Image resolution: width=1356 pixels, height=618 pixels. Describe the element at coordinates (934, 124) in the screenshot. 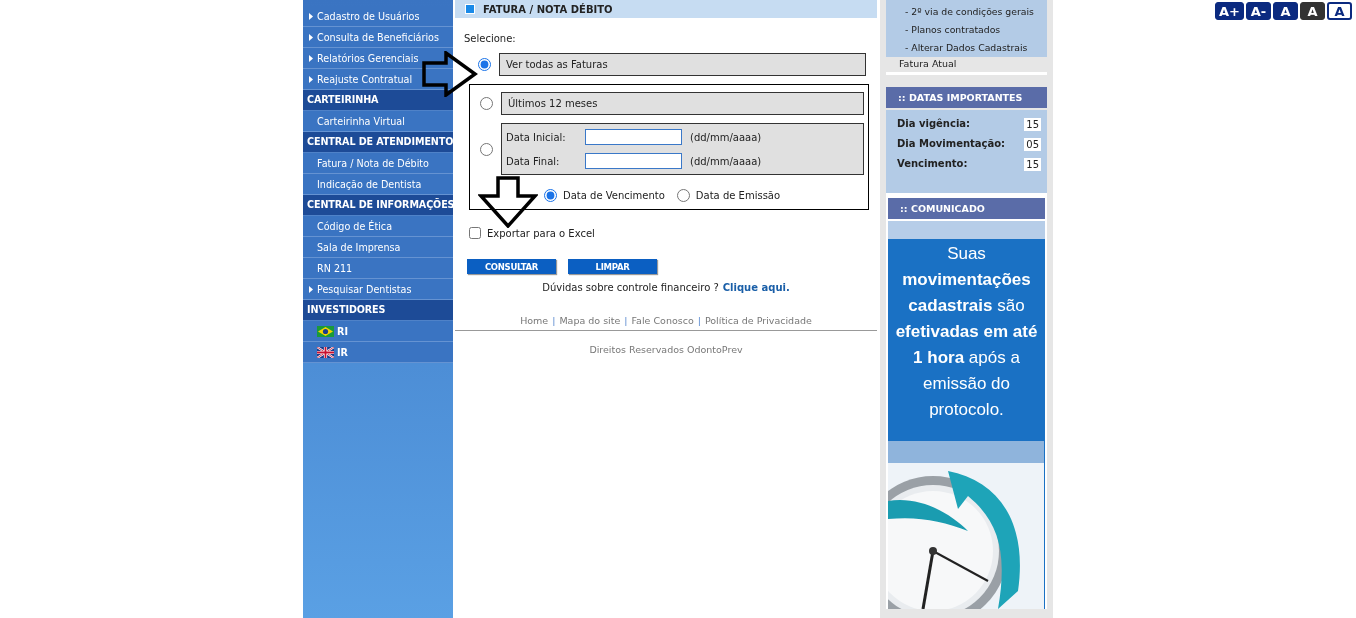

I see `date-label: Dia vigência:` at that location.